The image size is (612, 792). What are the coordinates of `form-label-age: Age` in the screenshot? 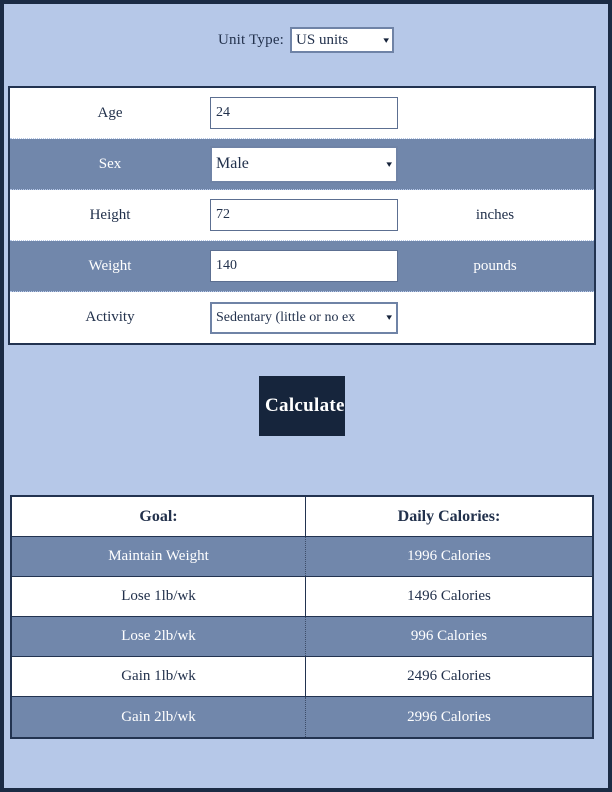 It's located at (110, 112).